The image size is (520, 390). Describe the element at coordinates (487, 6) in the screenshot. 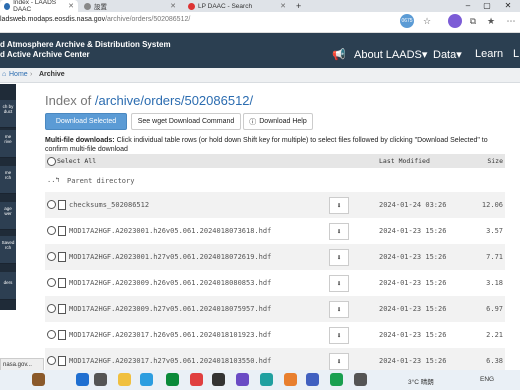

I see `maximize-button: ▢` at that location.